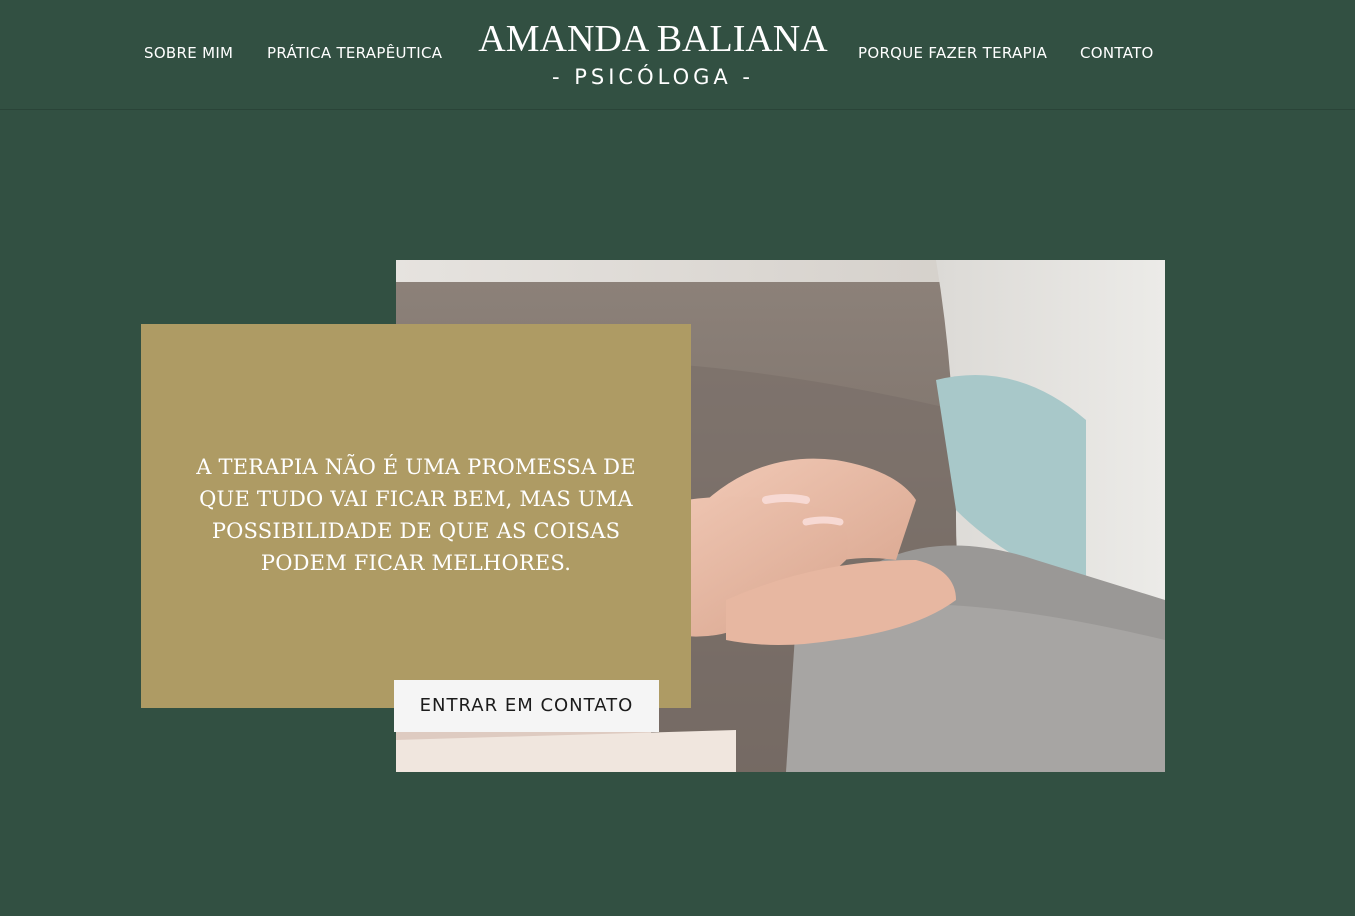 This screenshot has width=1355, height=916. What do you see at coordinates (1117, 53) in the screenshot?
I see `nav-link-contato: CONTATO` at bounding box center [1117, 53].